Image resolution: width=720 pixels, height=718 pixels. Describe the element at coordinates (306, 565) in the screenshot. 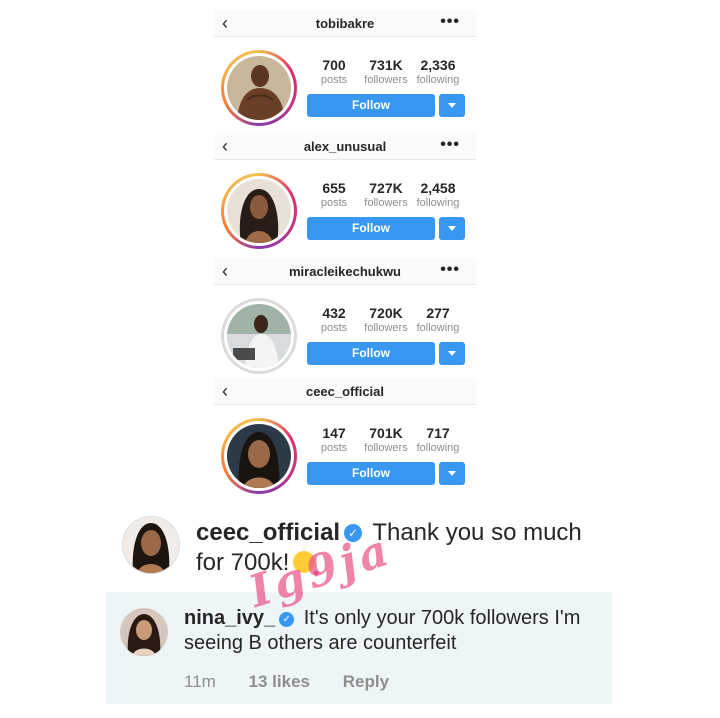

I see `kissing-heart-emoji-icon: ♥` at that location.